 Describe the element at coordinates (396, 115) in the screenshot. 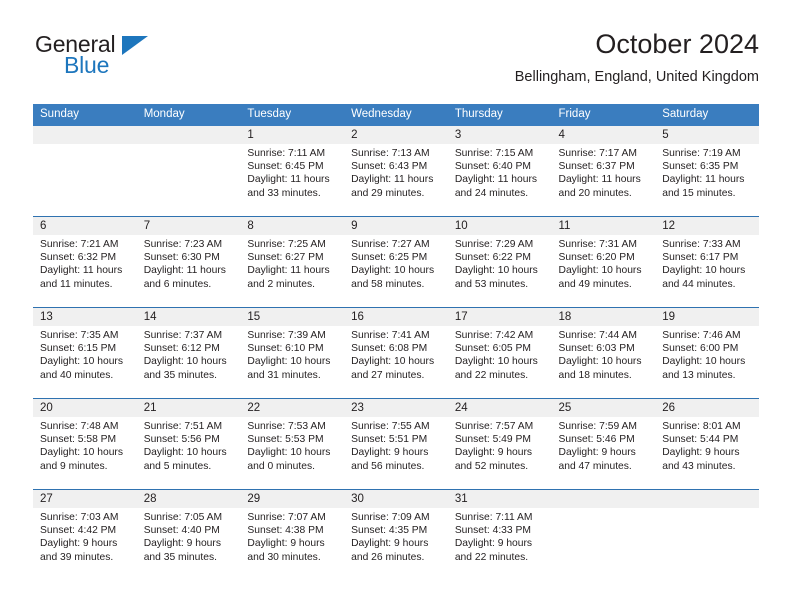

I see `weekday-header-wednesday: Wednesday` at that location.